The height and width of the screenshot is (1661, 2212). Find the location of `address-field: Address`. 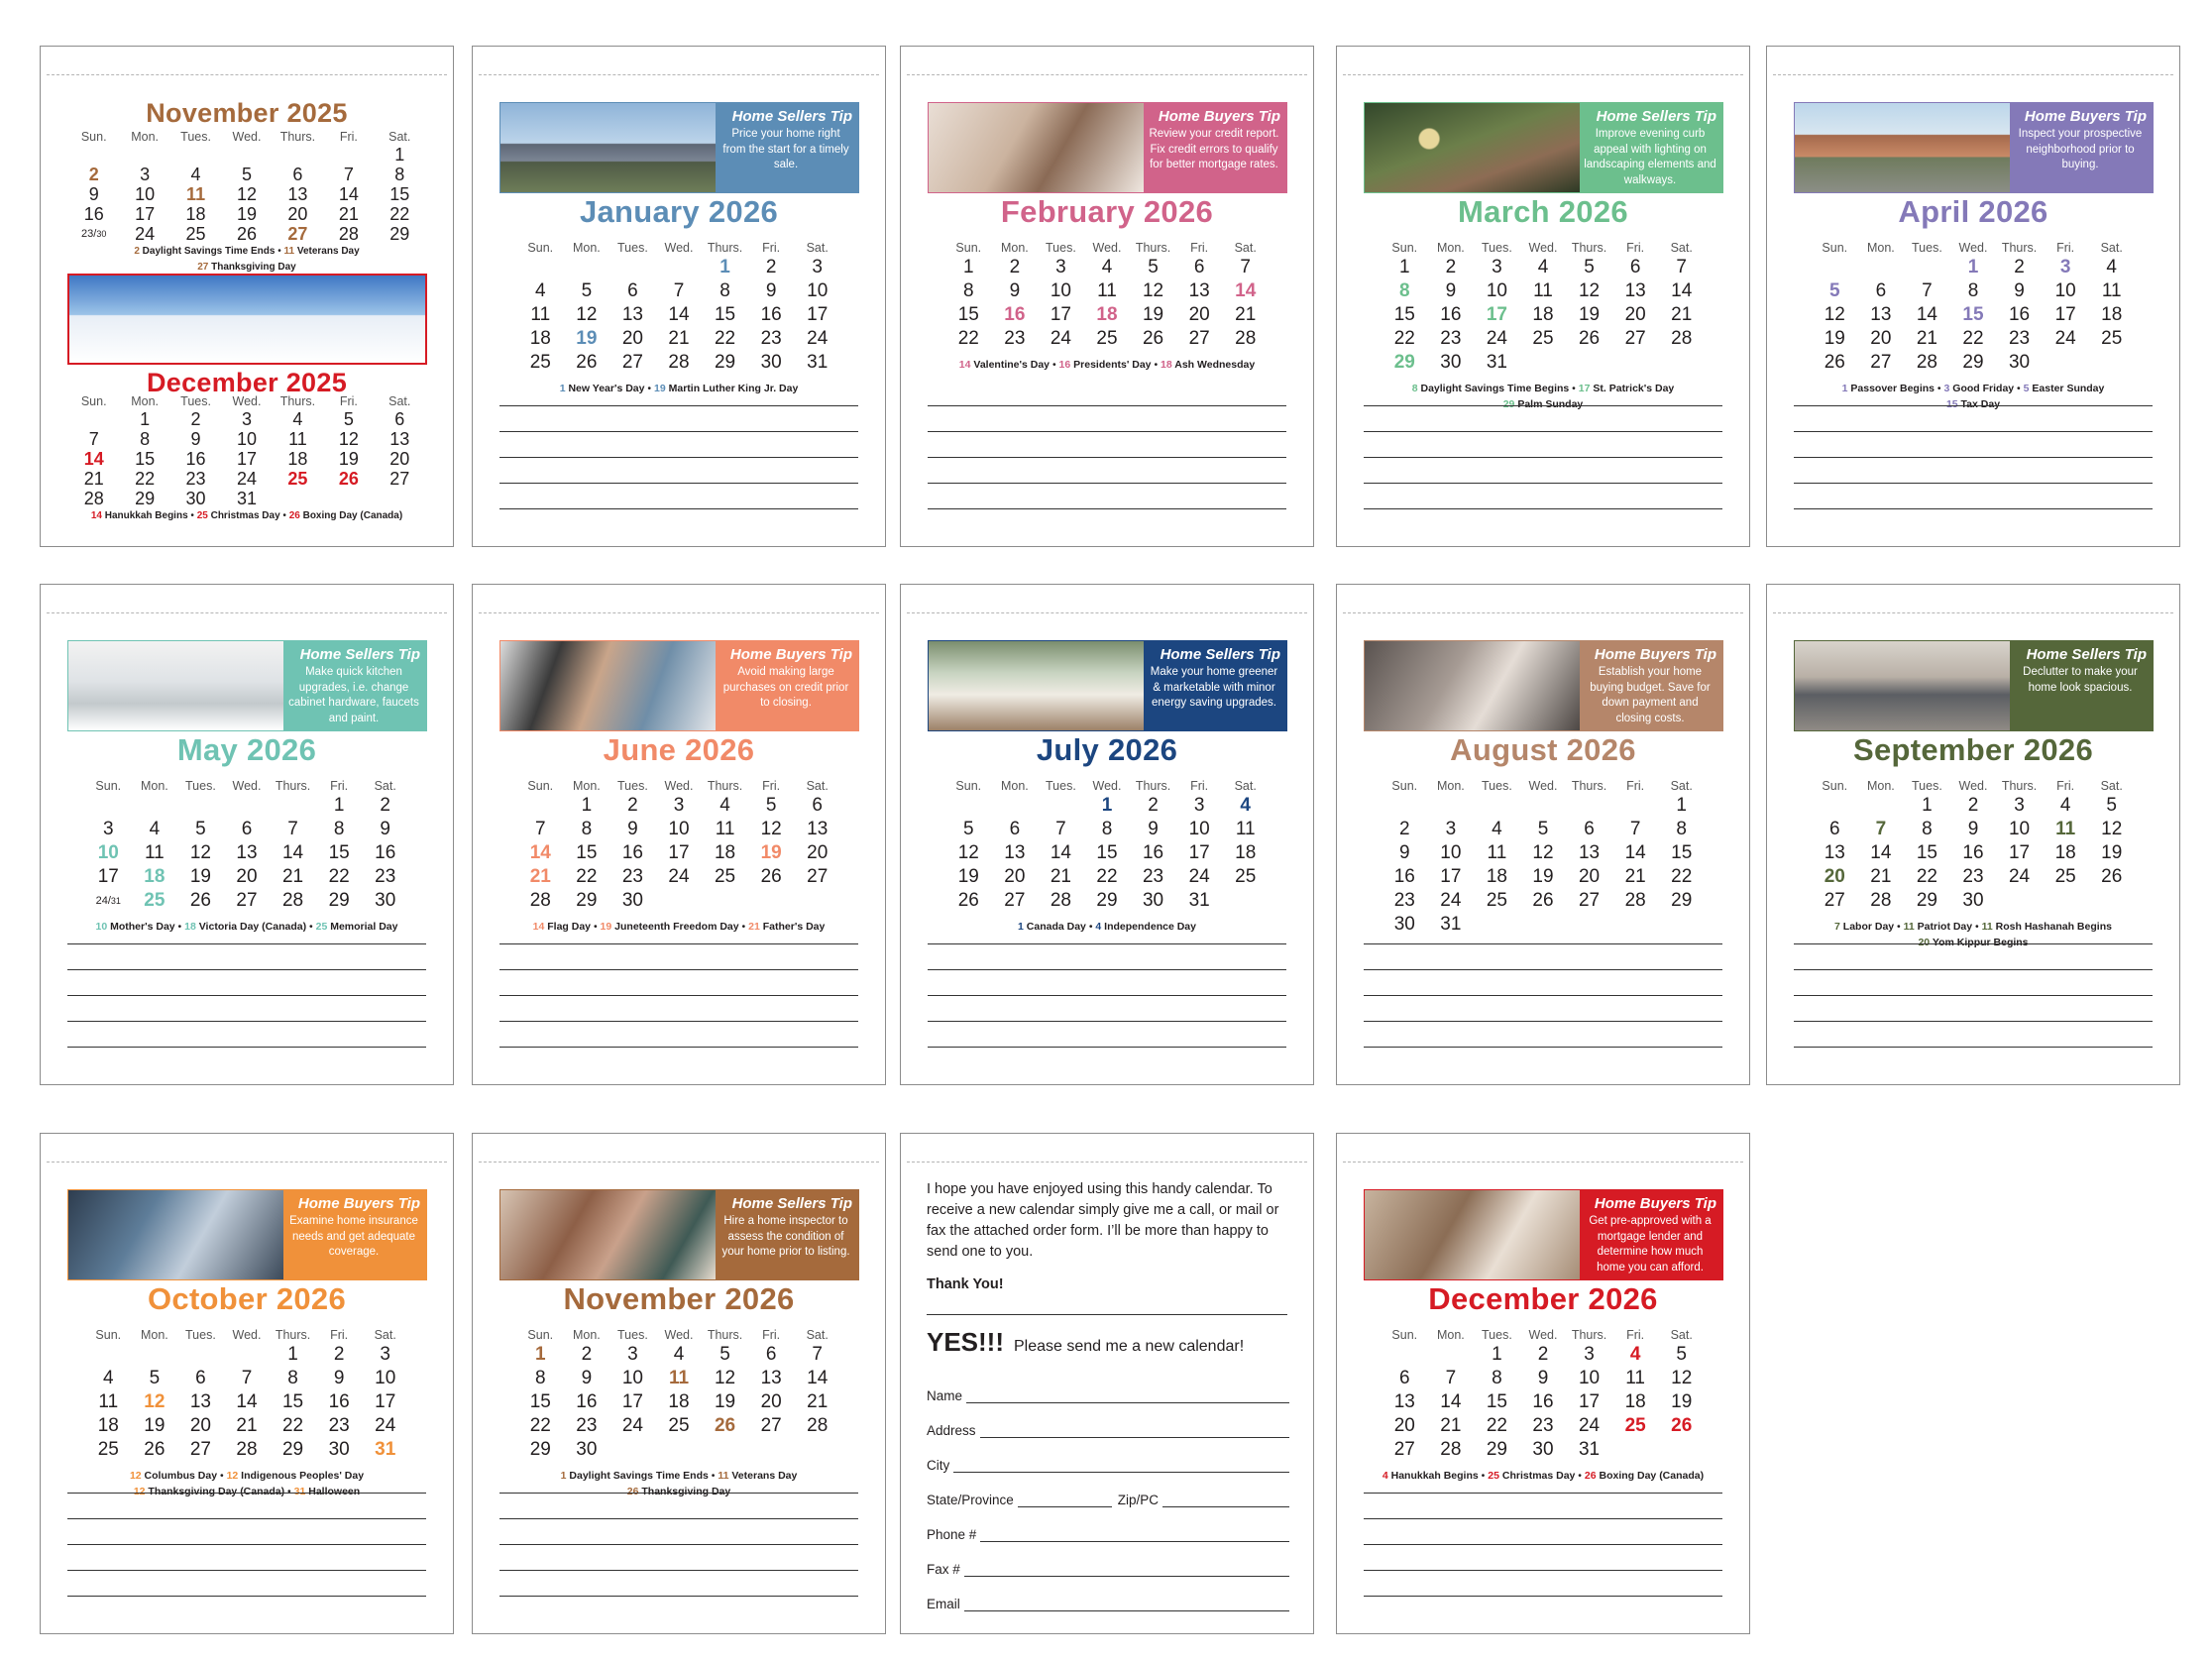

address-field: Address is located at coordinates (1108, 1431).